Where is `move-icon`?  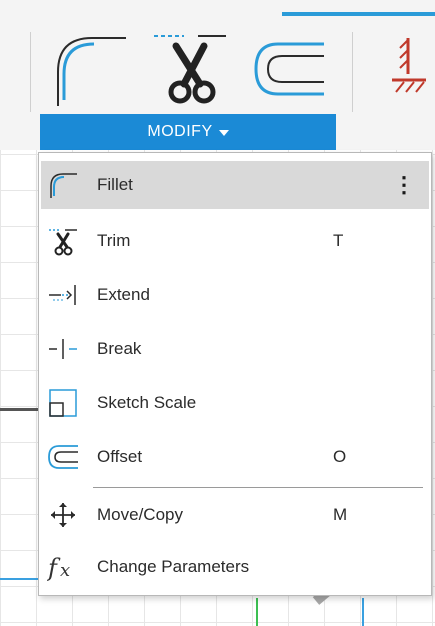 move-icon is located at coordinates (63, 515).